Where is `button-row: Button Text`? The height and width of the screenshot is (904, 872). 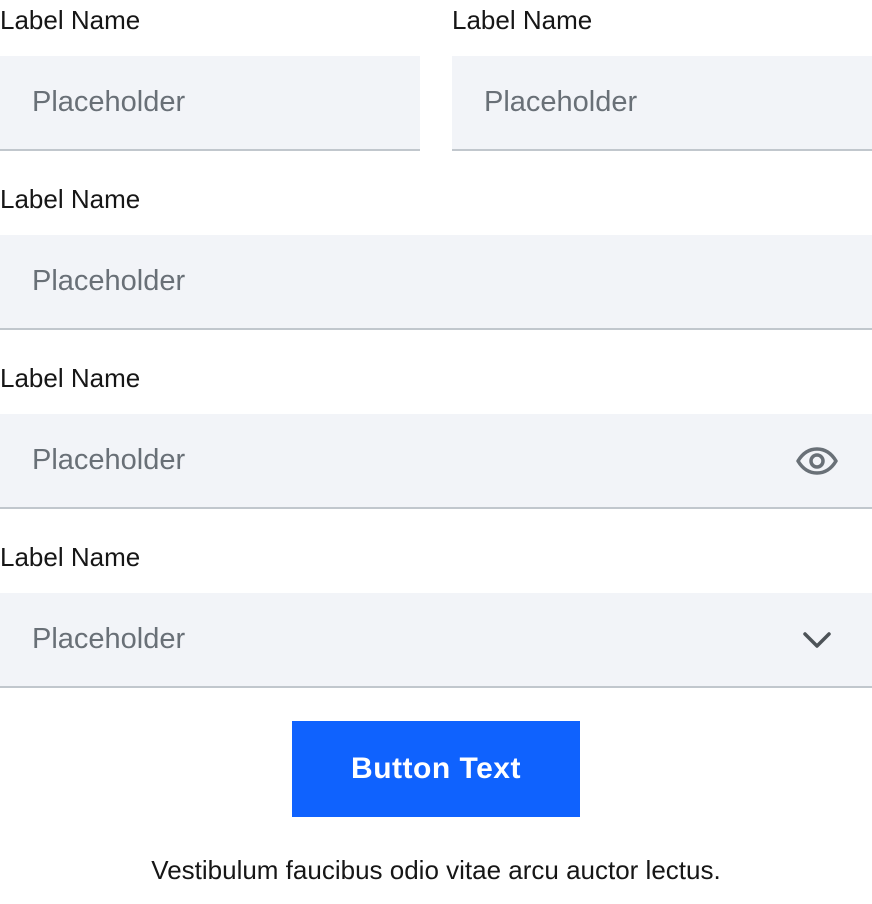
button-row: Button Text is located at coordinates (436, 769).